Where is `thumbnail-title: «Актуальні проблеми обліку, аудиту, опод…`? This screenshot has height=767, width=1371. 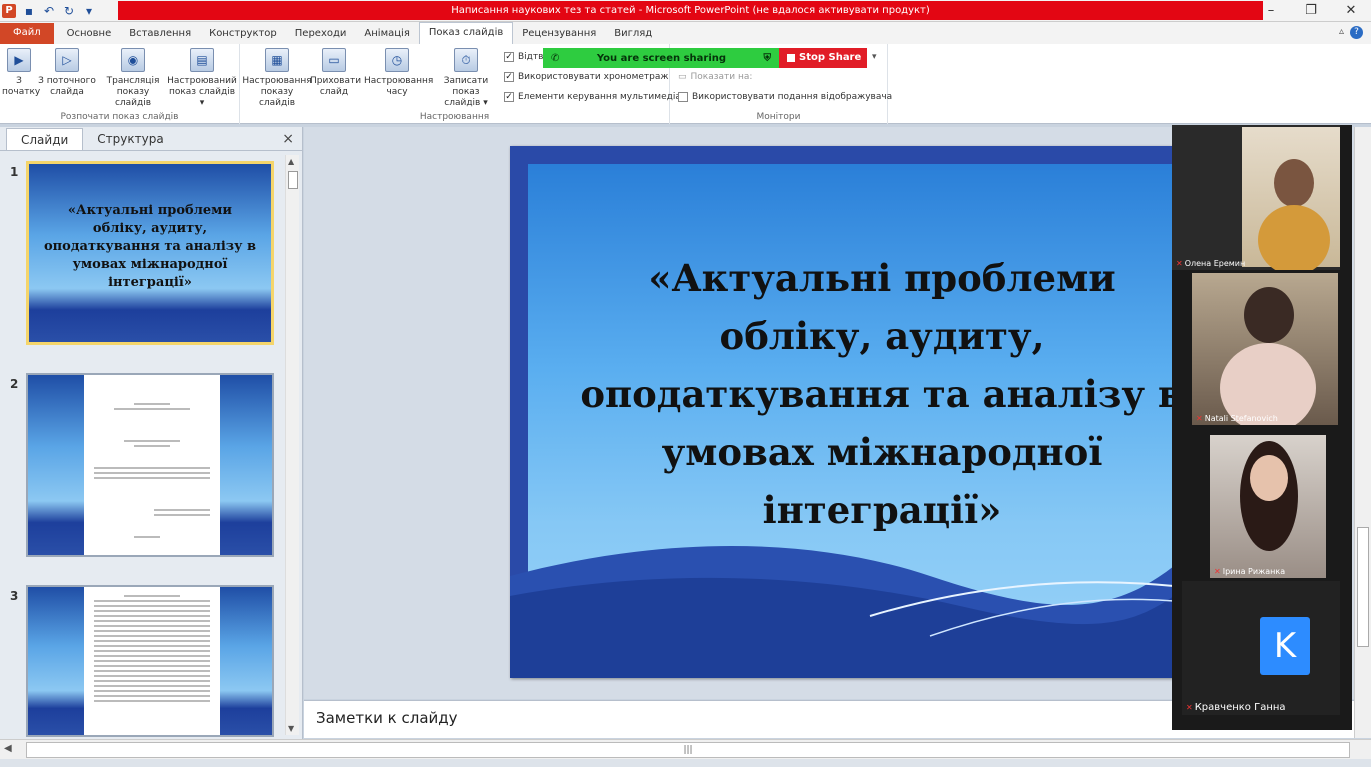 thumbnail-title: «Актуальні проблеми обліку, аудиту, опод… is located at coordinates (150, 246).